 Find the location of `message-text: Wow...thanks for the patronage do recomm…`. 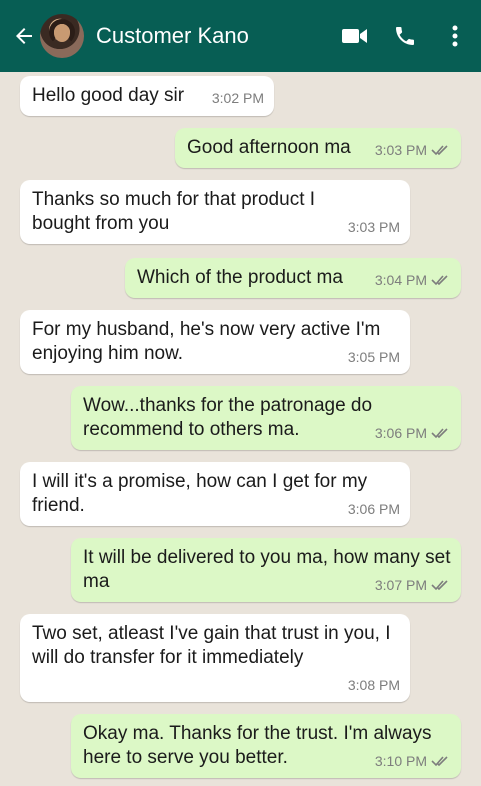

message-text: Wow...thanks for the patronage do recomm… is located at coordinates (228, 417).